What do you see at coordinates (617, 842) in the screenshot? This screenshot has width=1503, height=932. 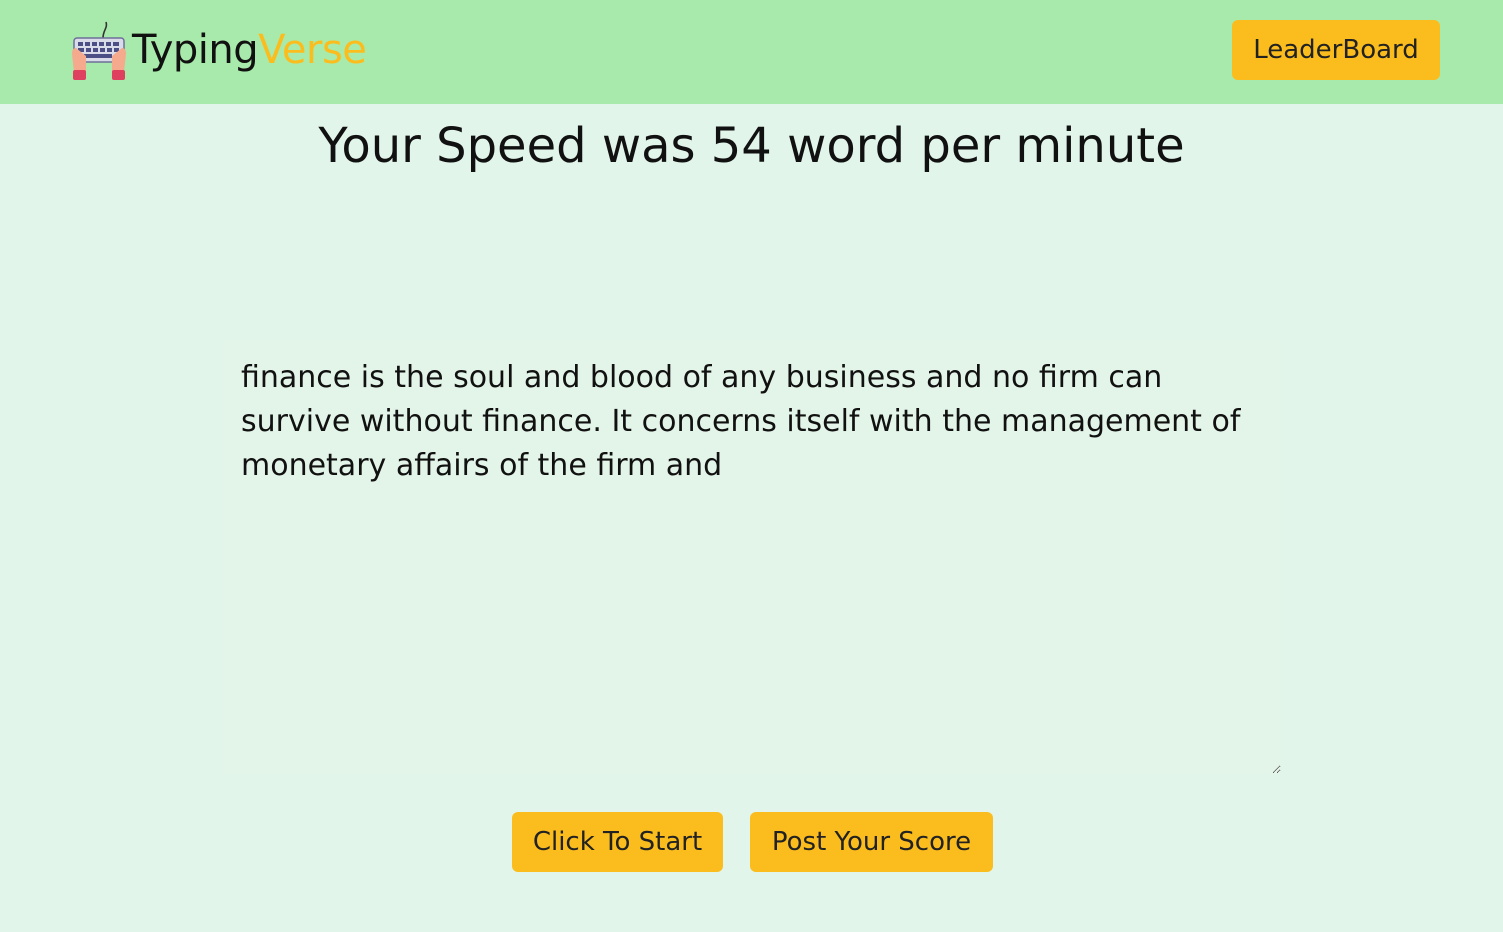 I see `click-to-start-button: Click To Start` at bounding box center [617, 842].